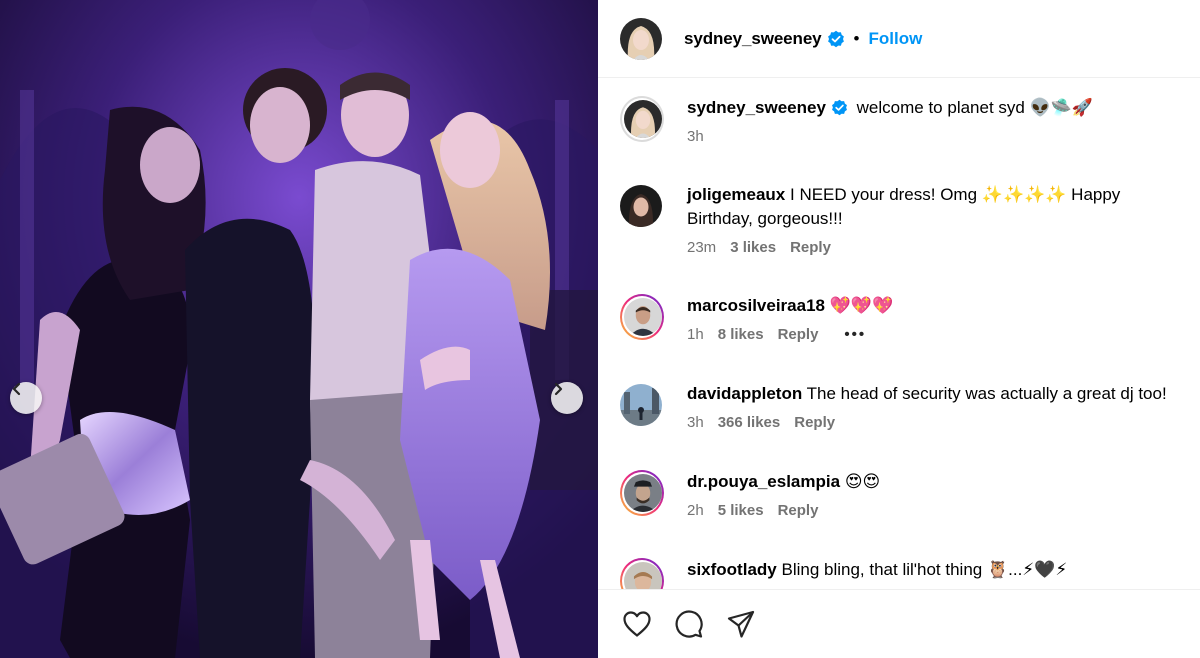  What do you see at coordinates (741, 511) in the screenshot?
I see `comment-likes: 5 likes` at bounding box center [741, 511].